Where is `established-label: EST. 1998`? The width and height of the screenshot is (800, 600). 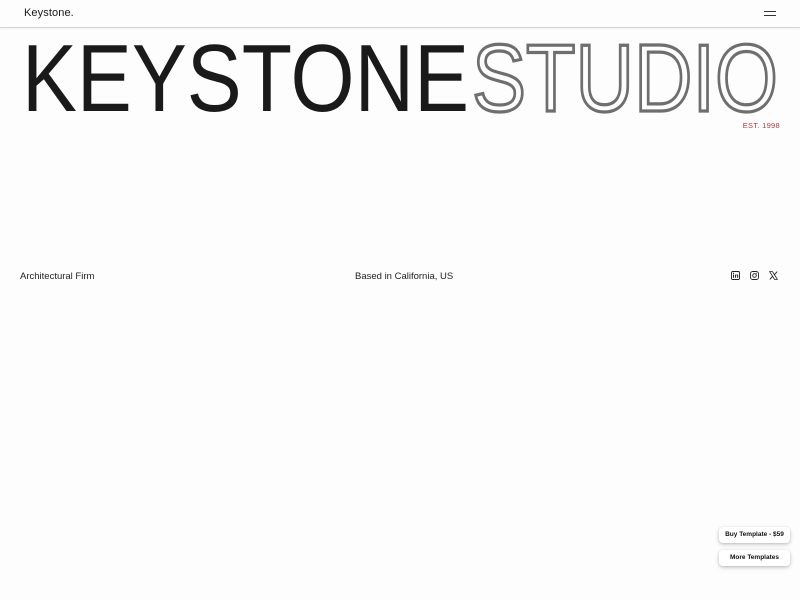
established-label: EST. 1998 is located at coordinates (761, 125).